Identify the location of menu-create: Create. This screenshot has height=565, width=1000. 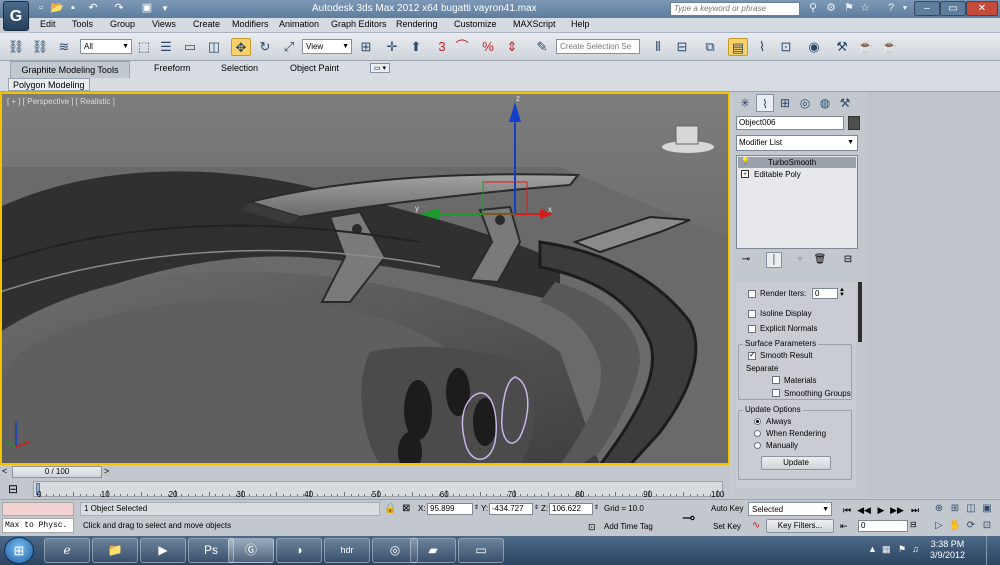
(206, 24).